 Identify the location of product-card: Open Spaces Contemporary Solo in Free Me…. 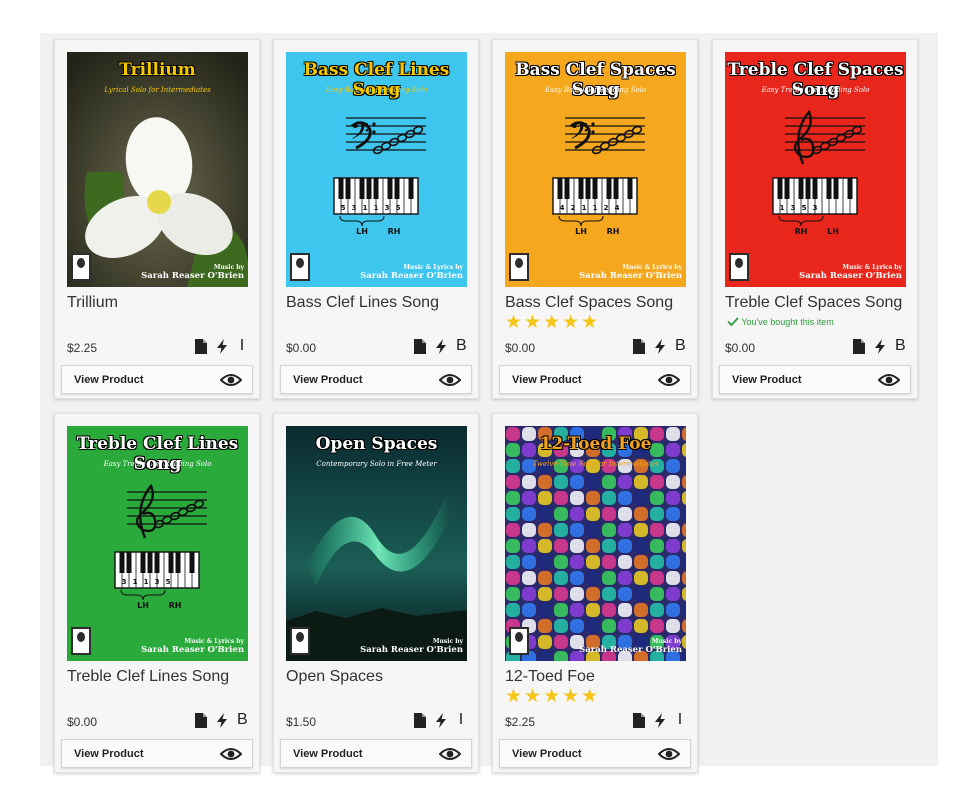
(376, 593).